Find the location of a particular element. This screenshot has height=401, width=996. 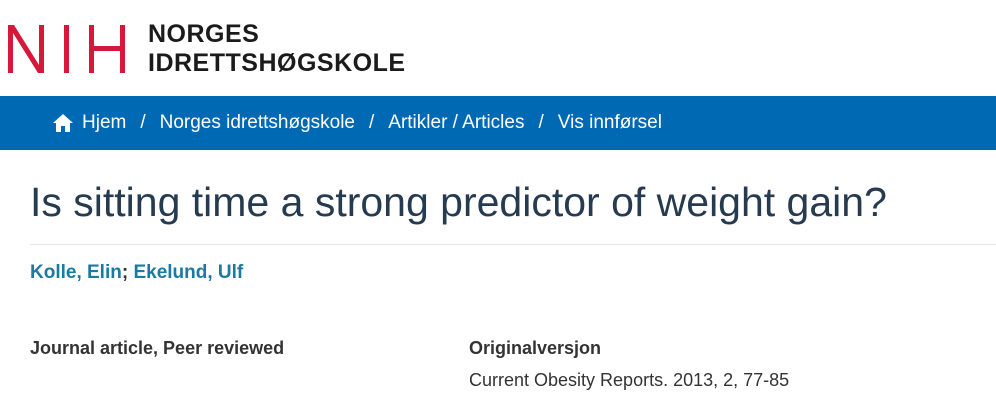

original-version-heading: Originalversjon is located at coordinates (535, 348).